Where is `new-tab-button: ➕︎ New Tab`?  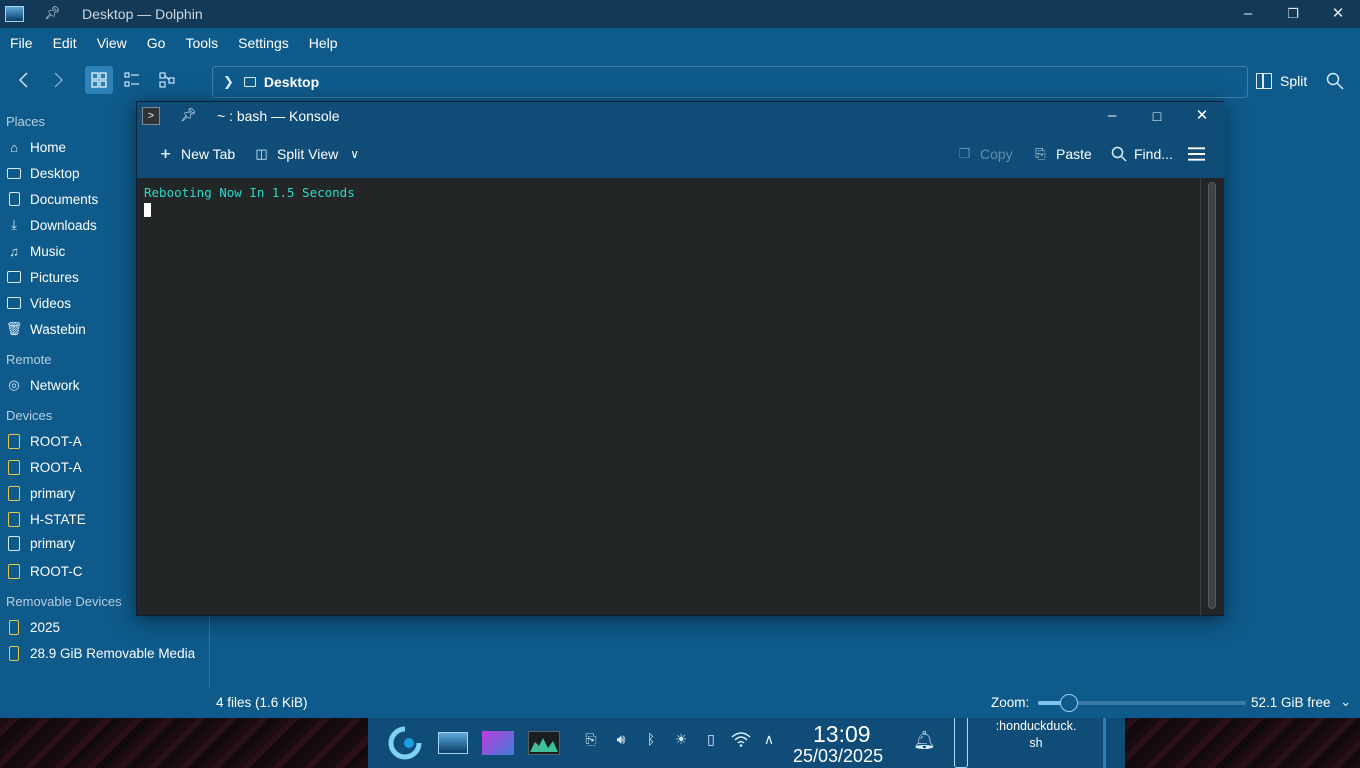 new-tab-button: ➕︎ New Tab is located at coordinates (196, 153).